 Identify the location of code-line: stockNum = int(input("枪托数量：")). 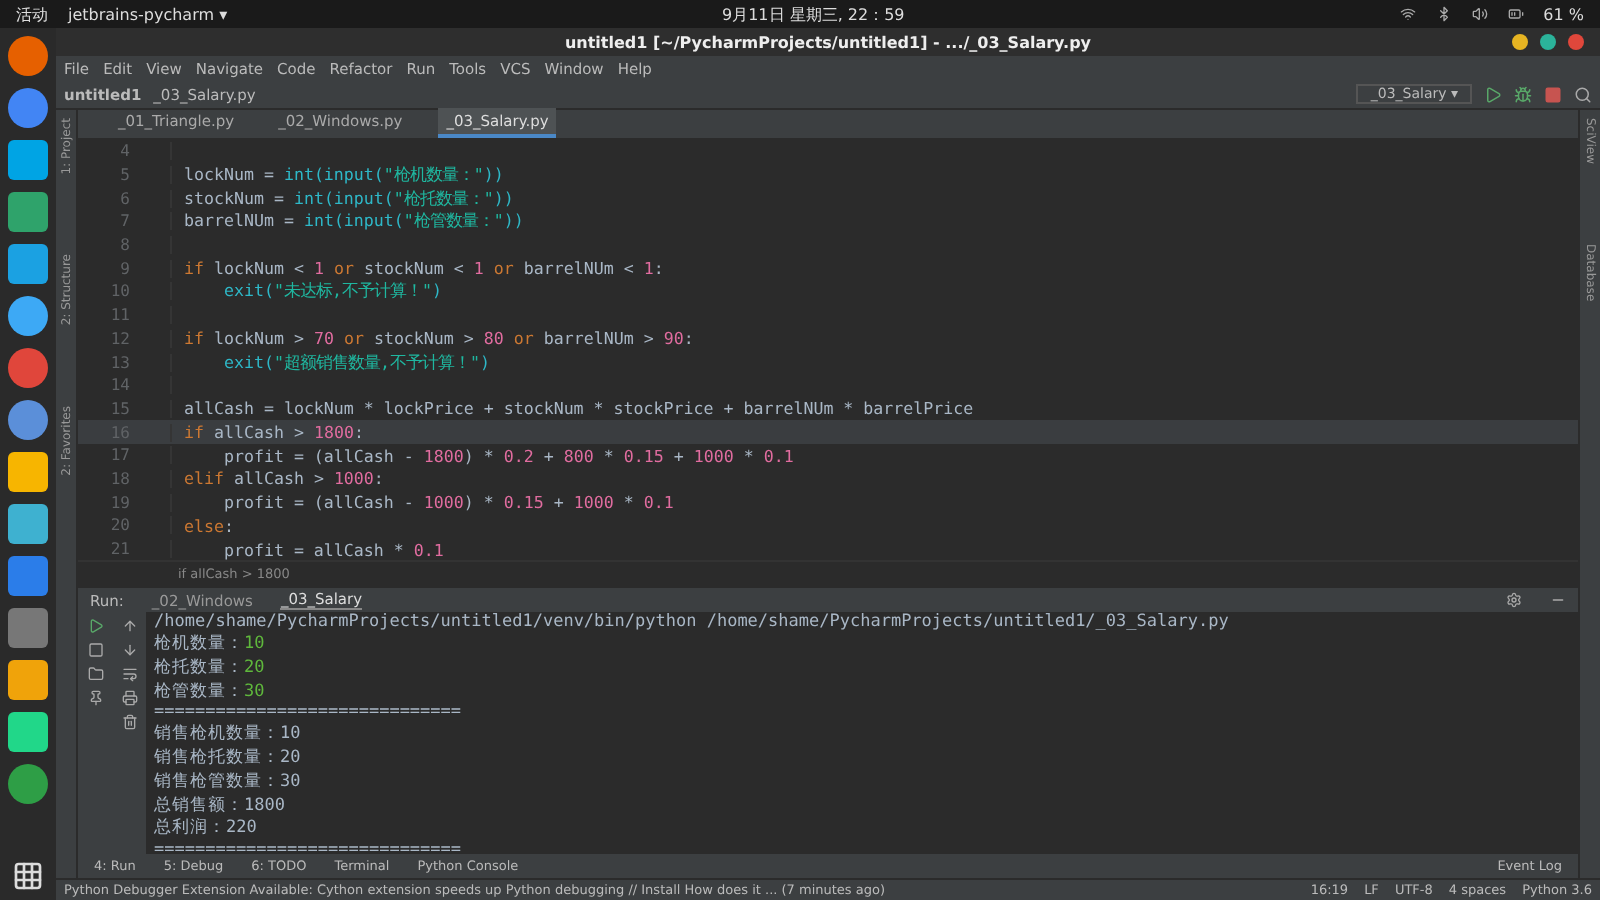
(348, 198).